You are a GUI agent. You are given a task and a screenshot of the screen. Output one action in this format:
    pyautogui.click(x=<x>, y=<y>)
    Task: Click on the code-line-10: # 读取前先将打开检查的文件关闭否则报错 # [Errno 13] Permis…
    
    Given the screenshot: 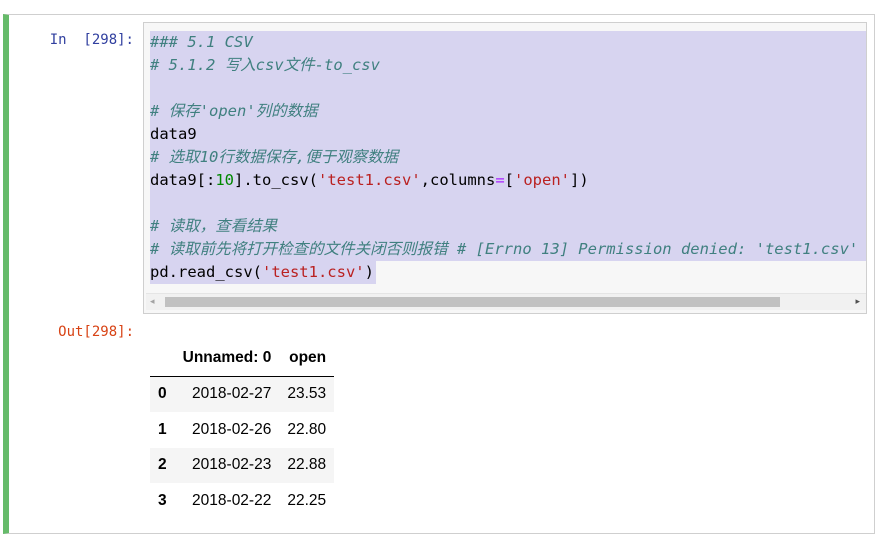 What is the action you would take?
    pyautogui.click(x=508, y=249)
    